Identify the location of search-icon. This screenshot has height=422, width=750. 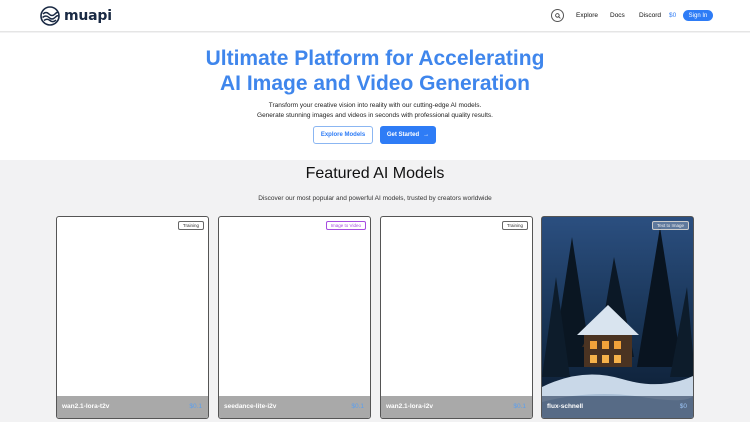
(557, 15).